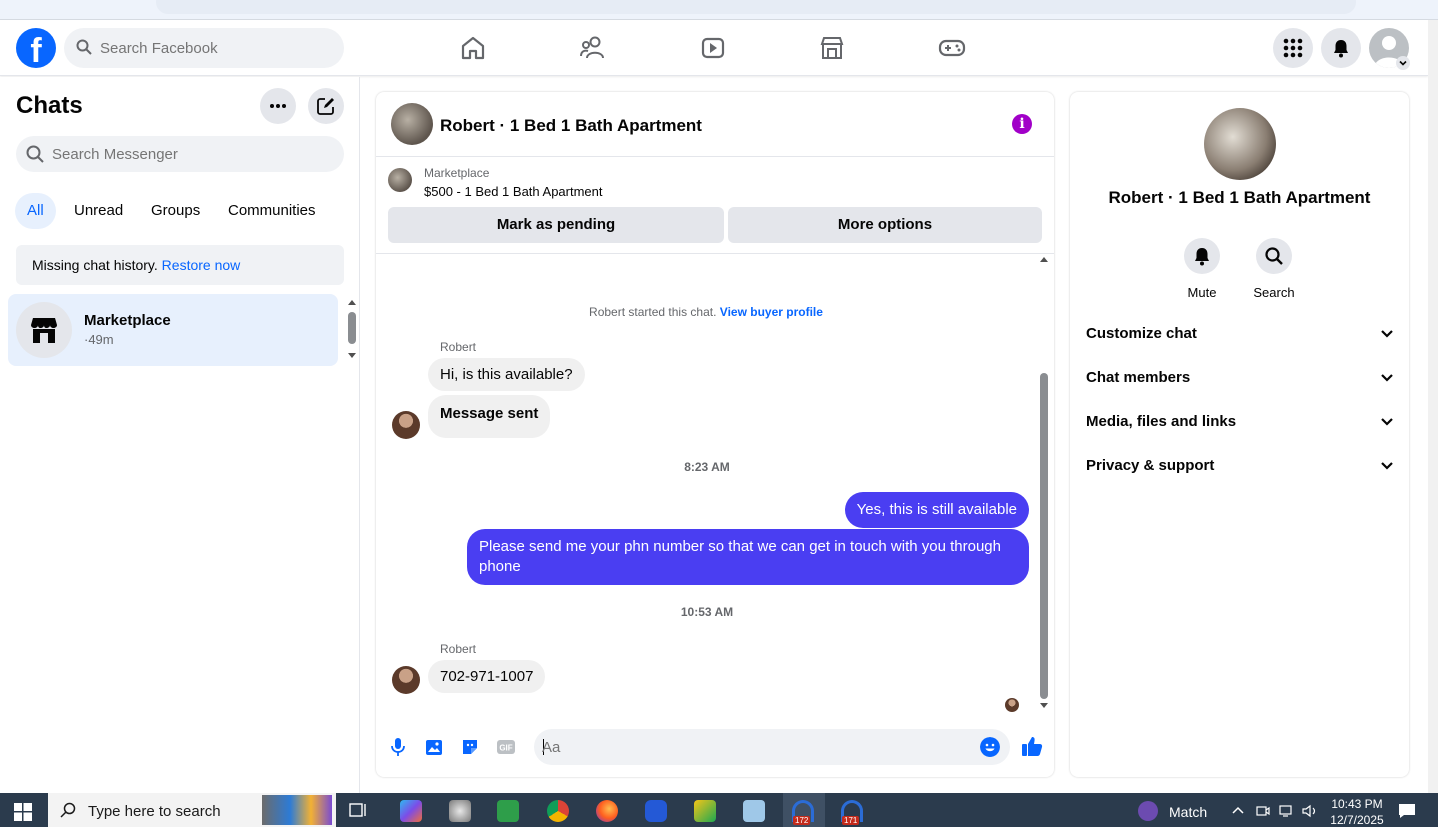 The height and width of the screenshot is (827, 1438). Describe the element at coordinates (1240, 378) in the screenshot. I see `chat-members-section: Chat members` at that location.